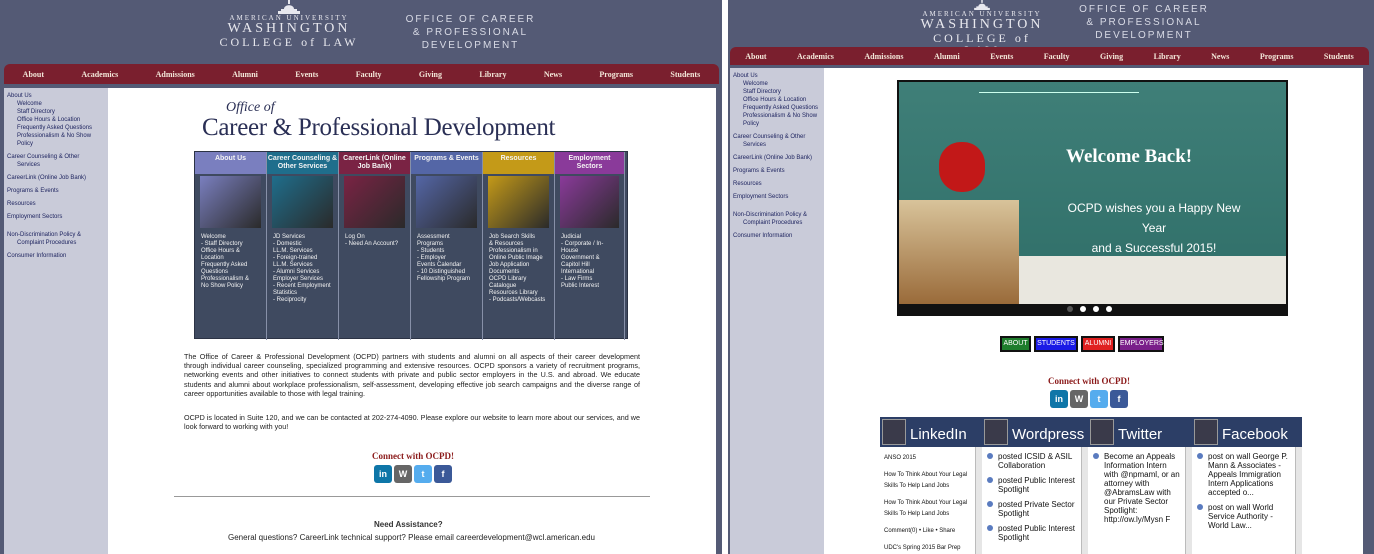  I want to click on sidebar-item-career-counseling-other: Career Counseling & Other, so click(56, 157).